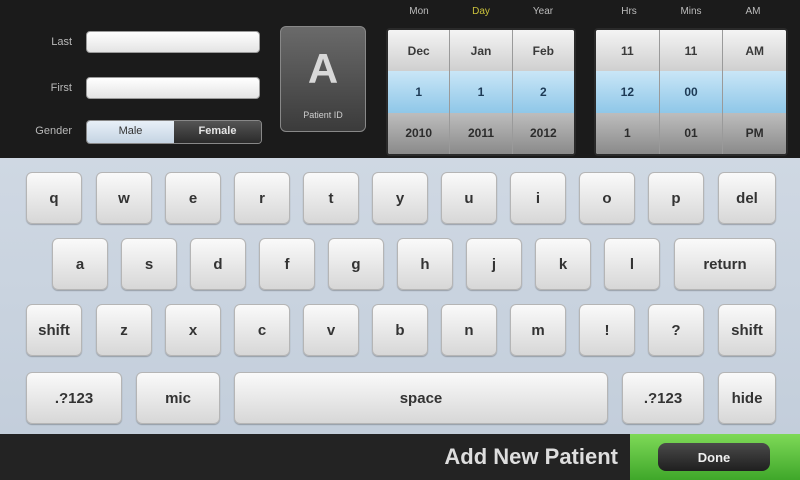  I want to click on patient-id-button: A Patient ID, so click(323, 79).